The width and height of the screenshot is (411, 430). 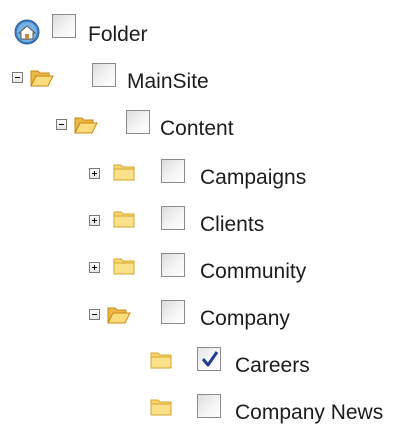 What do you see at coordinates (118, 35) in the screenshot?
I see `tree-label-root: Folder` at bounding box center [118, 35].